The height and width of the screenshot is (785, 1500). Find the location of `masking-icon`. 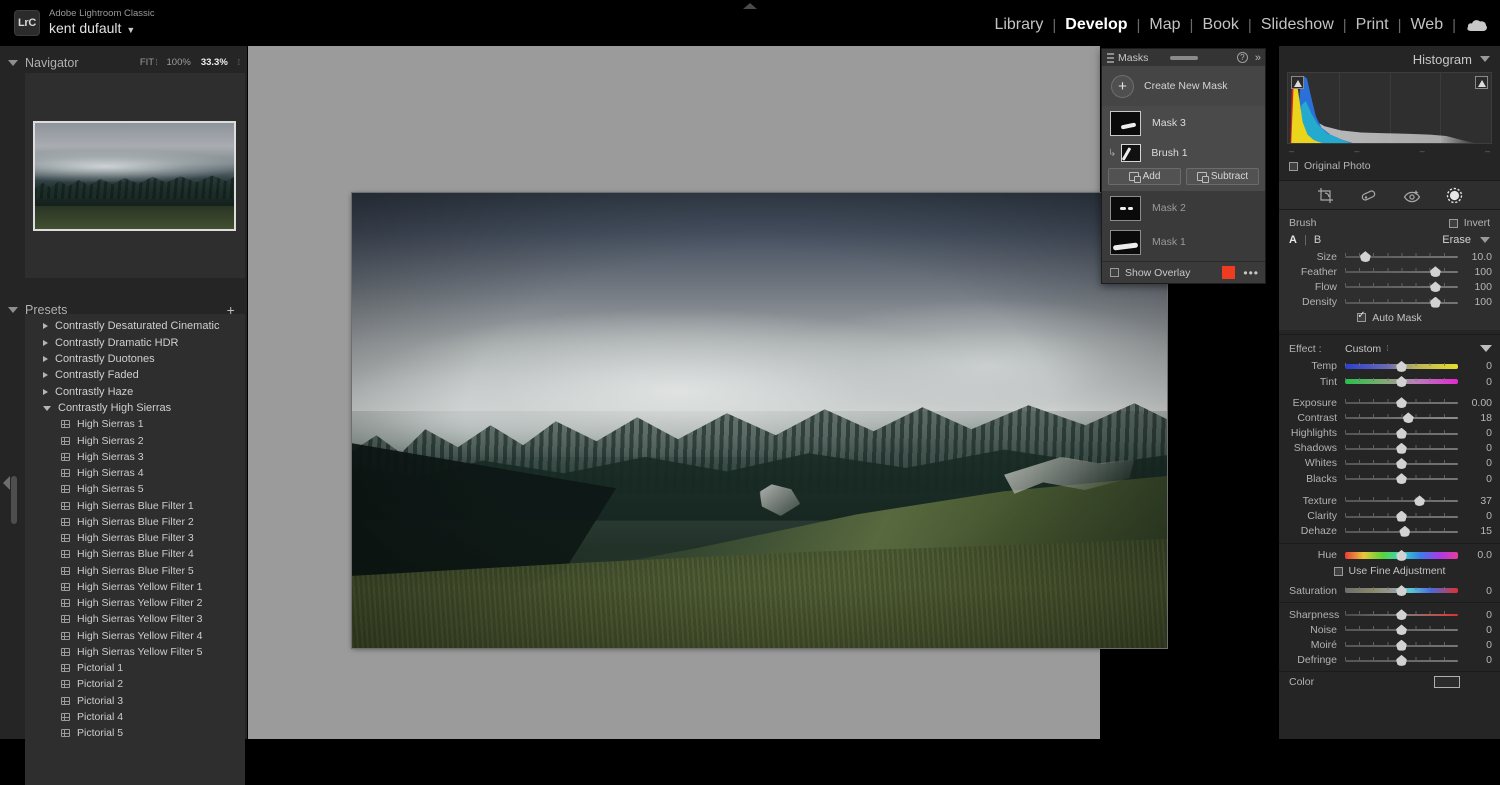

masking-icon is located at coordinates (1454, 195).